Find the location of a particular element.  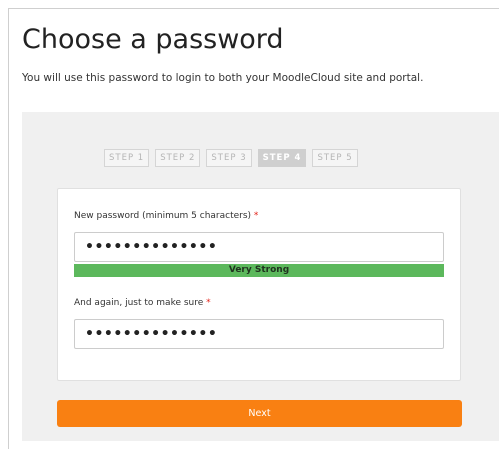

password-strength-meter: Very Strong is located at coordinates (259, 270).